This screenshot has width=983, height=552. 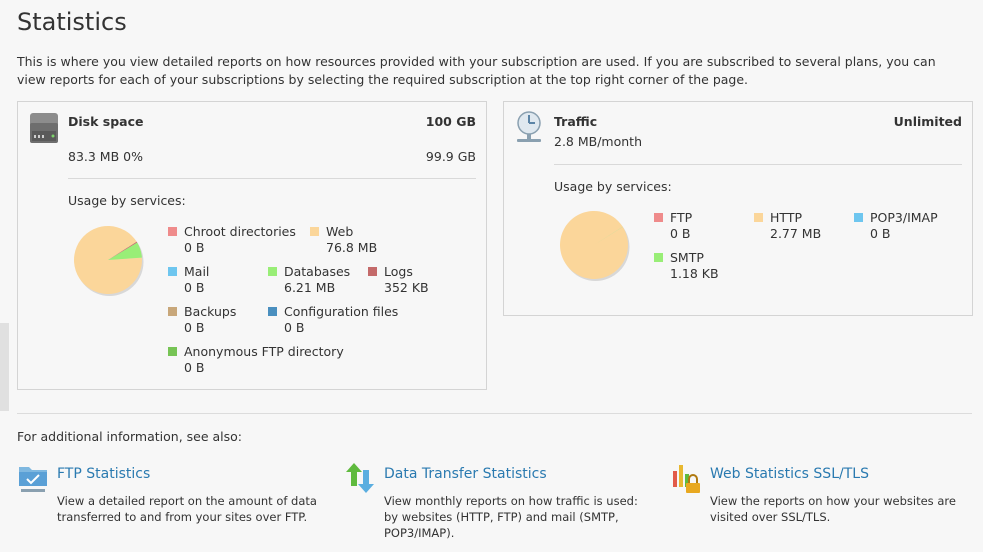 What do you see at coordinates (789, 474) in the screenshot?
I see `web-statistics-ssl-link: Web Statistics SSL/TLS` at bounding box center [789, 474].